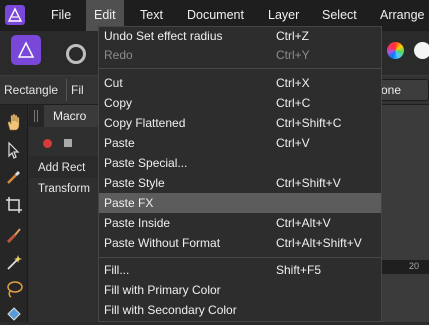 The height and width of the screenshot is (325, 429). What do you see at coordinates (299, 270) in the screenshot?
I see `menu-item-fill-shortcut: Shift+F5` at bounding box center [299, 270].